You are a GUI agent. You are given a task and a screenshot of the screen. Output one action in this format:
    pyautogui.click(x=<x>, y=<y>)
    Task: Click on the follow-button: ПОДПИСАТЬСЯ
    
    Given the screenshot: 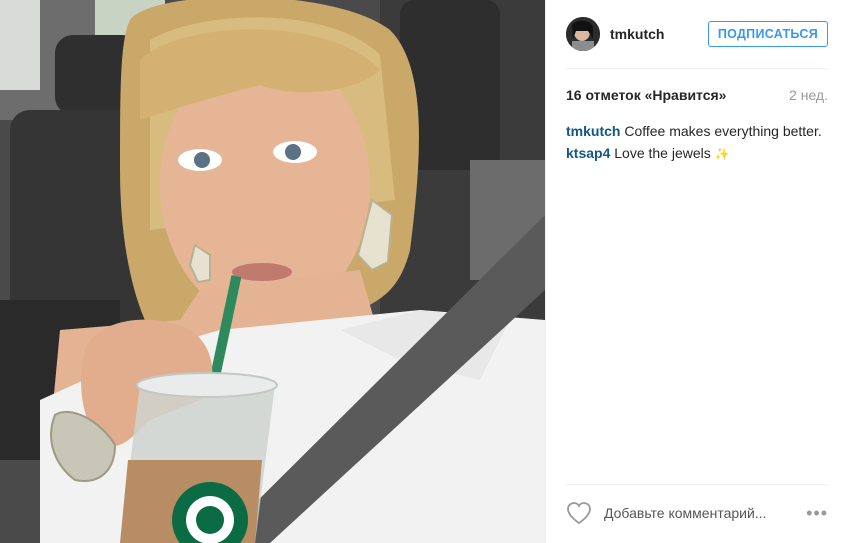 What is the action you would take?
    pyautogui.click(x=767, y=34)
    